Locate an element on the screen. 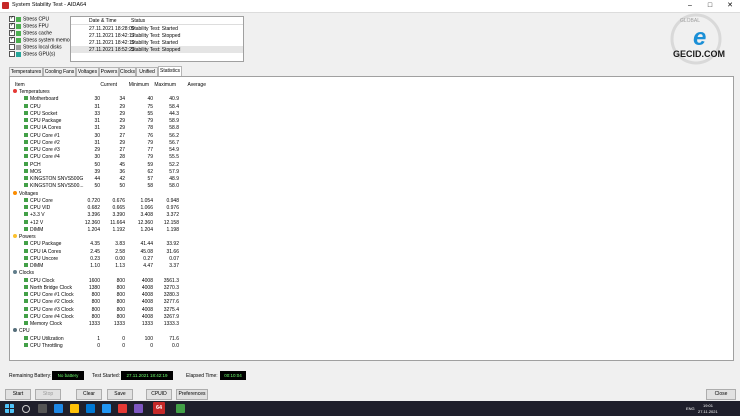 The image size is (740, 416). table-row: CPU VID 0.682 0.665 1.066 0.976 is located at coordinates (371, 207).